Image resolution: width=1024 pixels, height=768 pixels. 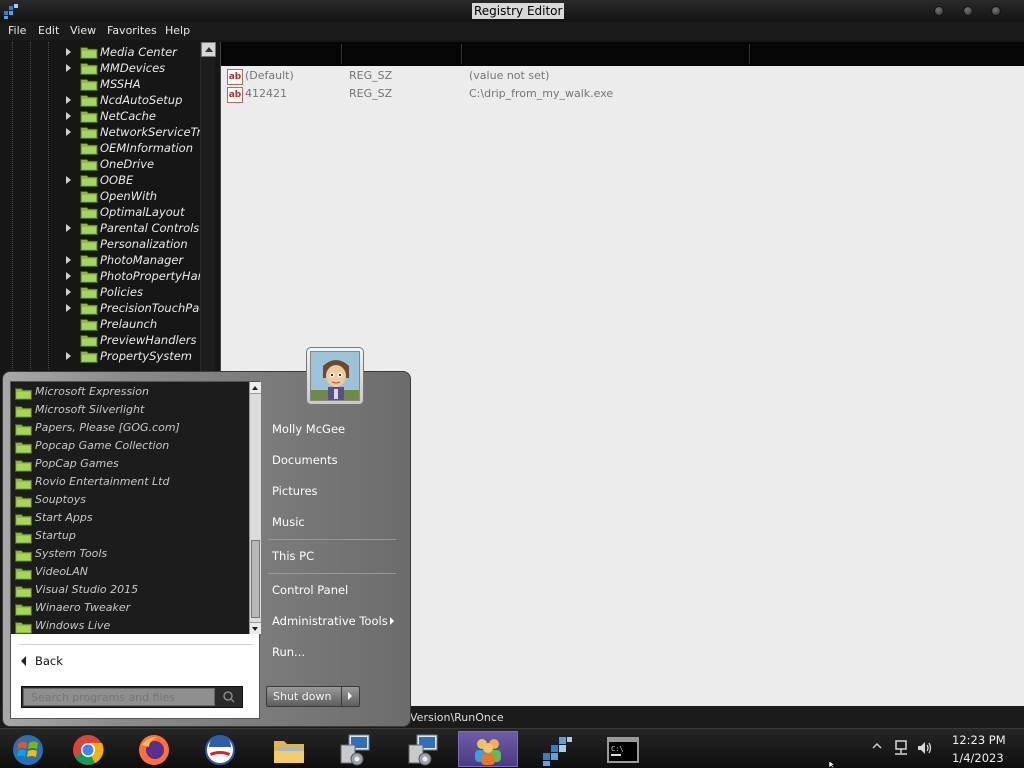 What do you see at coordinates (141, 116) in the screenshot?
I see `tree-item: NetCache` at bounding box center [141, 116].